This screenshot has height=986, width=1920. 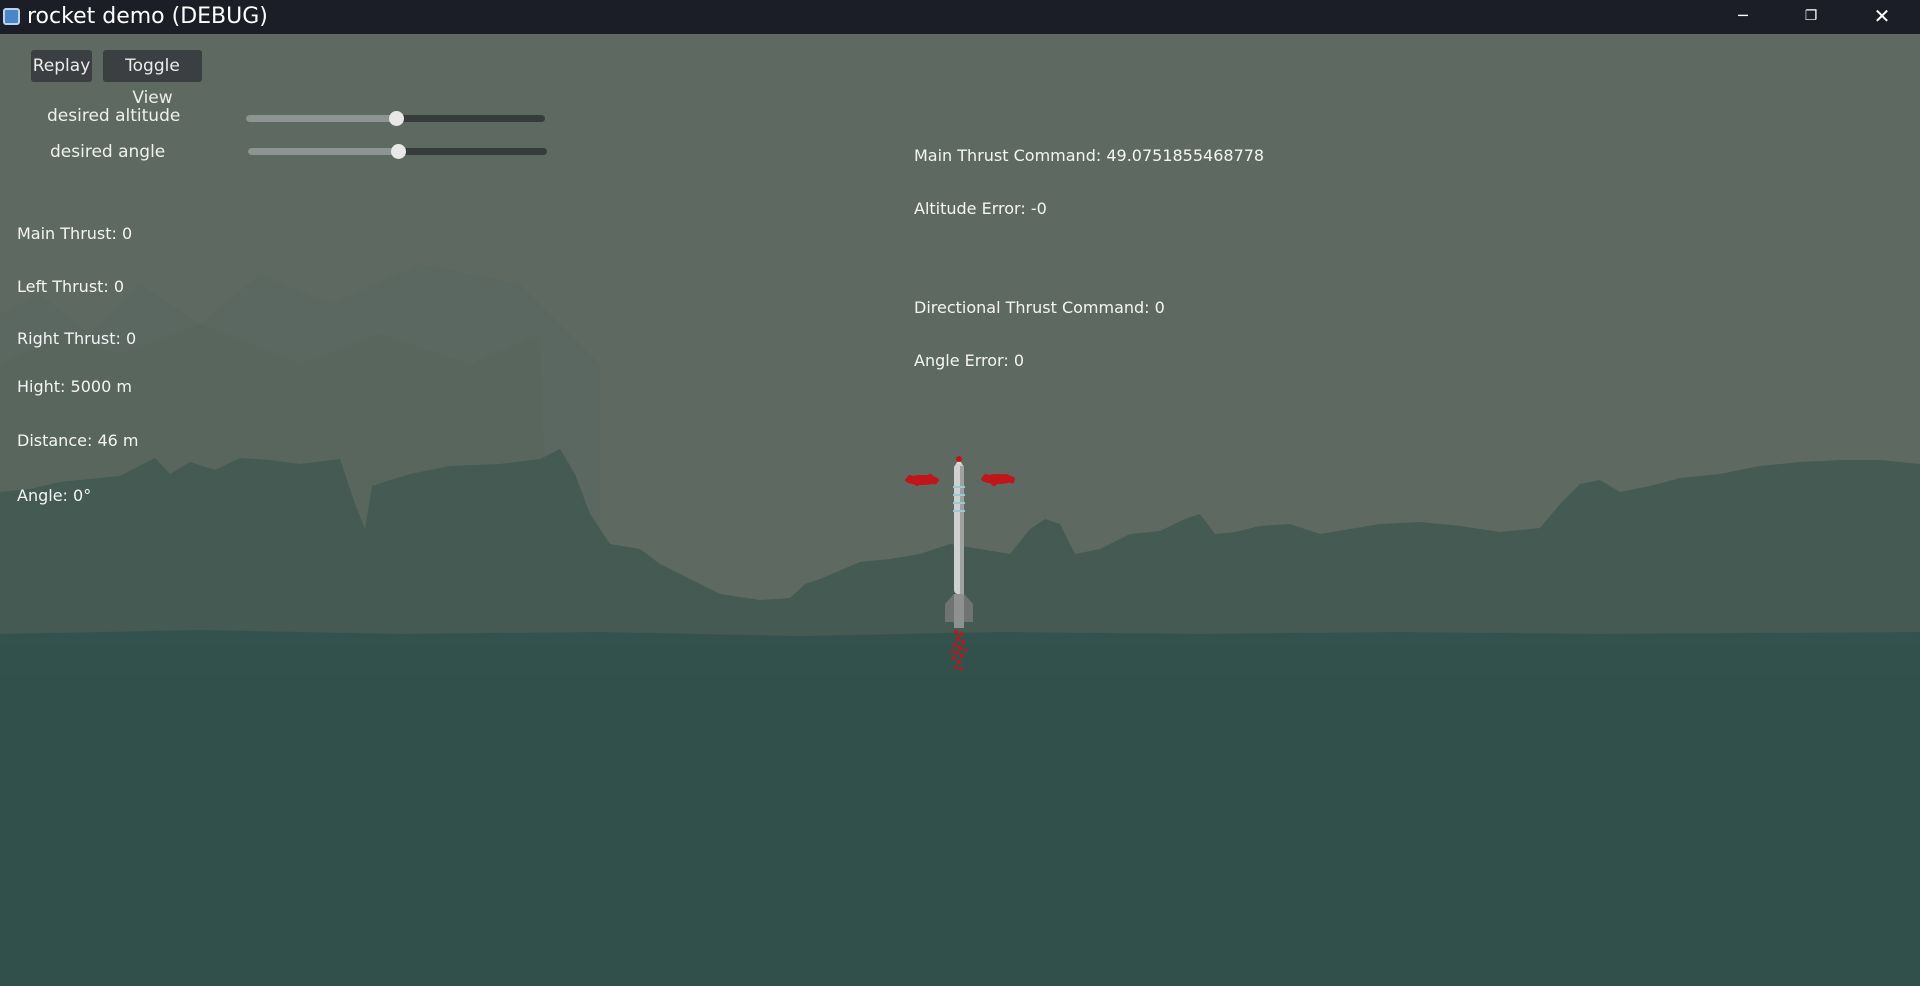 What do you see at coordinates (101, 386) in the screenshot?
I see `height-value: 5000 m` at bounding box center [101, 386].